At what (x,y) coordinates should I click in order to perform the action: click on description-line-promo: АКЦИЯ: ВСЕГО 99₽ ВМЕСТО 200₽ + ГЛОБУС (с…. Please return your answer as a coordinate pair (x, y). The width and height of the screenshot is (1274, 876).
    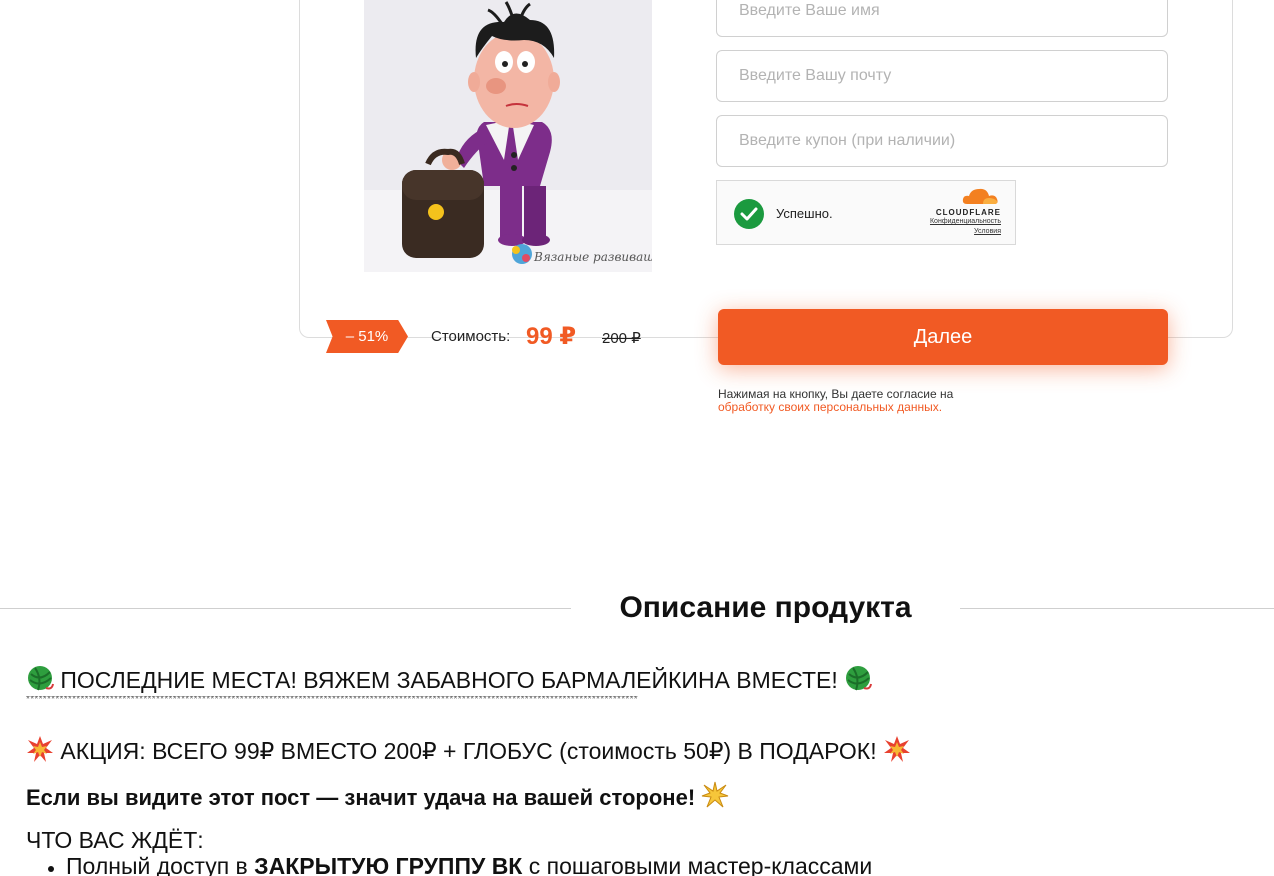
    Looking at the image, I should click on (636, 750).